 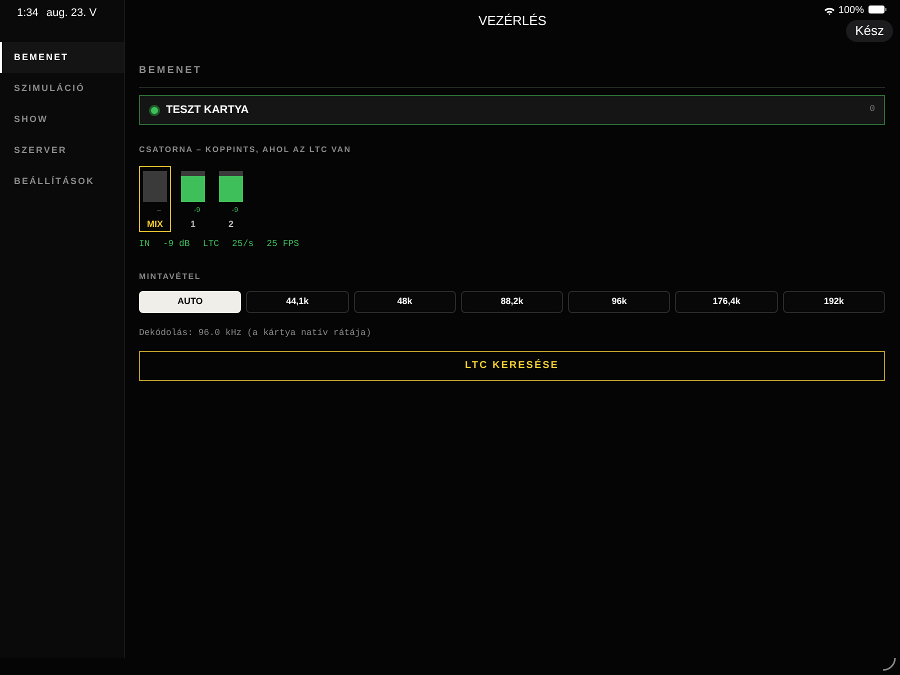 I want to click on readout-value: IN, so click(x=144, y=244).